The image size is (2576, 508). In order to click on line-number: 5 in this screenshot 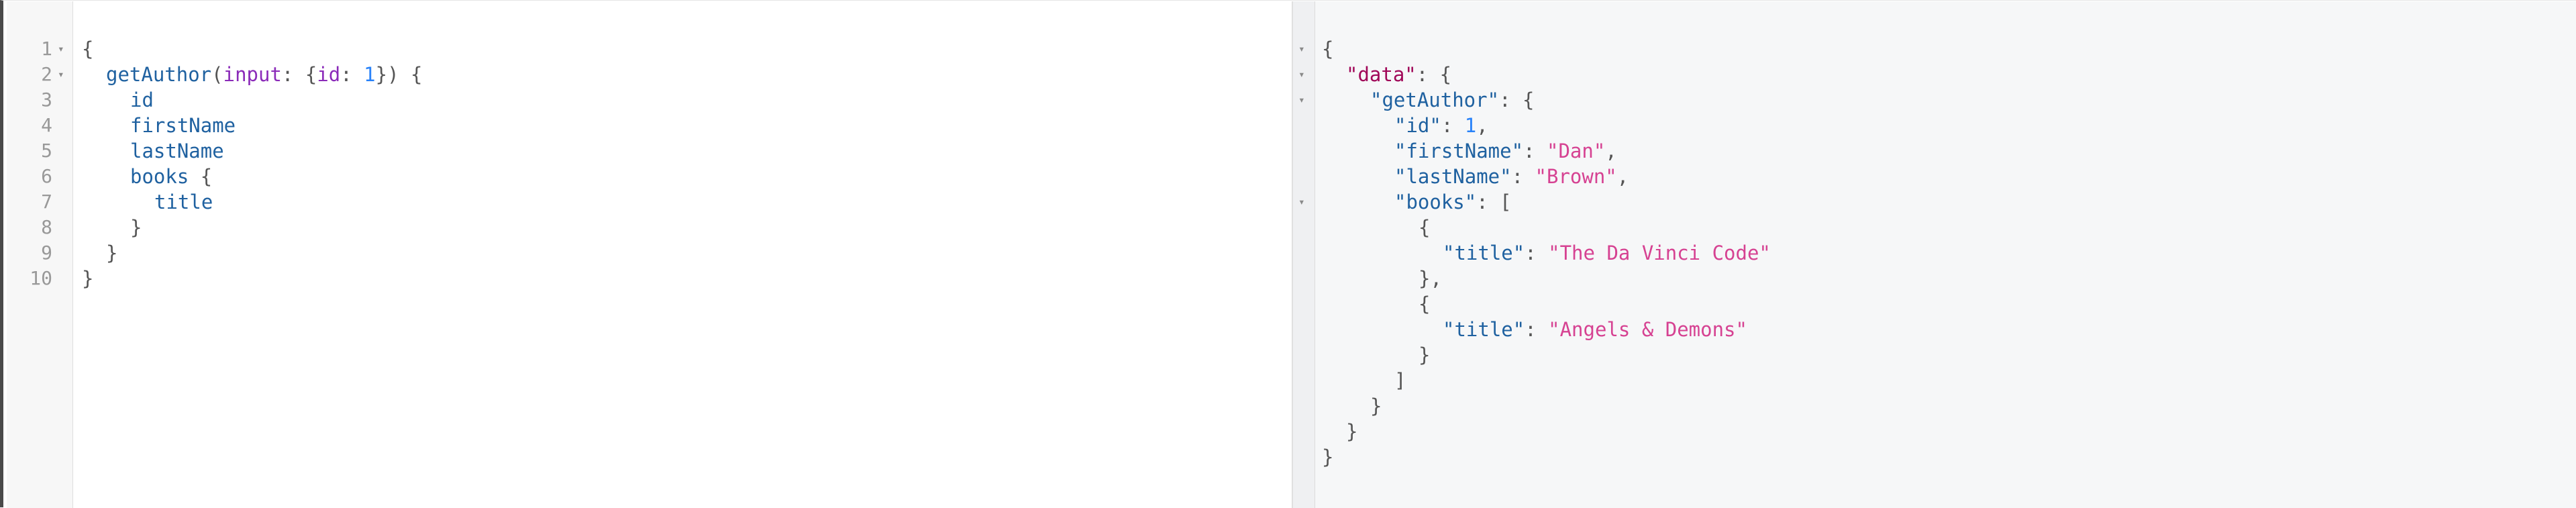, I will do `click(46, 151)`.